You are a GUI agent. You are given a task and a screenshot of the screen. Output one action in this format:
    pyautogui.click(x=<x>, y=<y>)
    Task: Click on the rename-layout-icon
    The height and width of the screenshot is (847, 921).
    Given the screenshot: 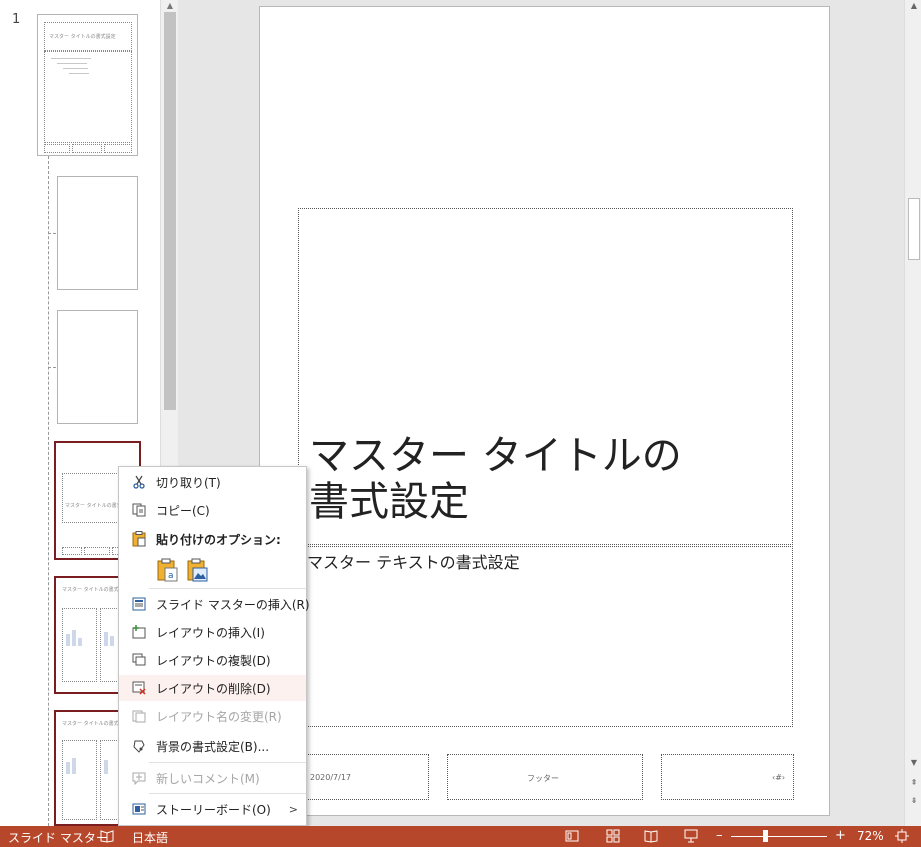 What is the action you would take?
    pyautogui.click(x=139, y=716)
    